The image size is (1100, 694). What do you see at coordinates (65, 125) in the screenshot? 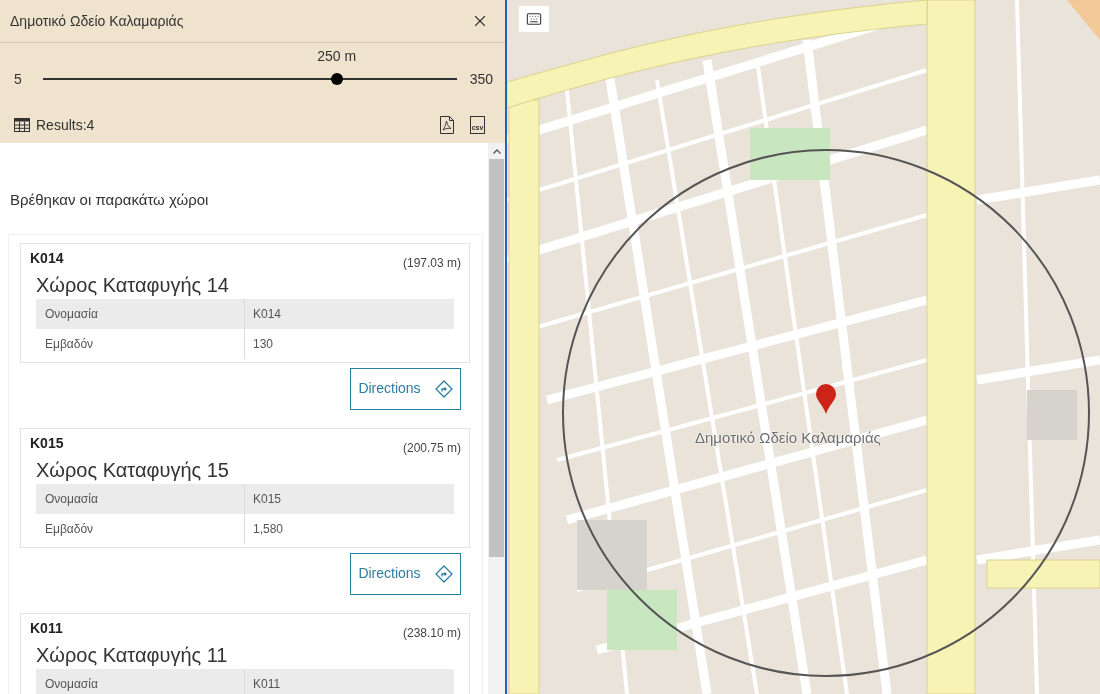
I see `results-count: Results:4` at bounding box center [65, 125].